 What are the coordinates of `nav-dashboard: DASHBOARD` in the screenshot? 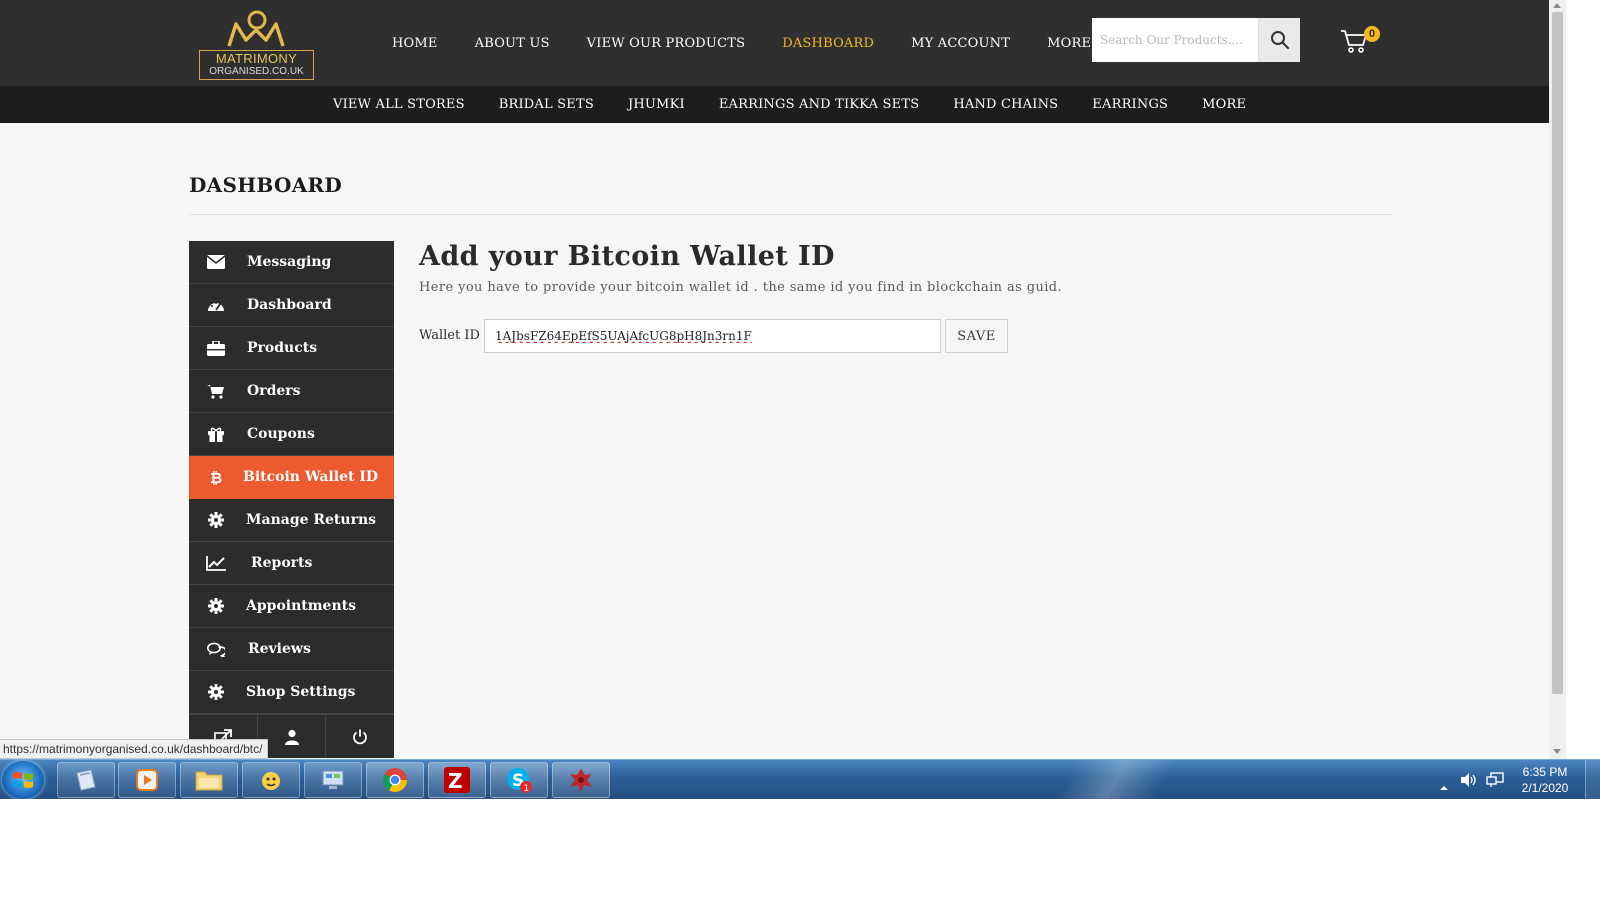 It's located at (828, 43).